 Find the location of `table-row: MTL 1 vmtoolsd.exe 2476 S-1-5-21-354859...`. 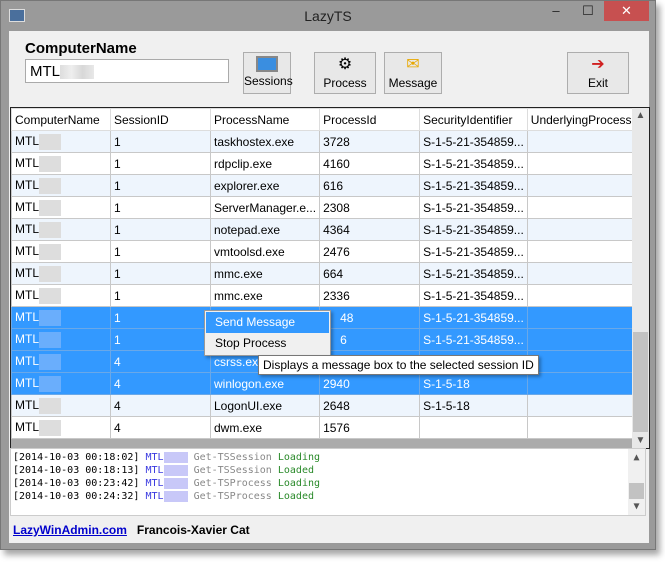

table-row: MTL 1 vmtoolsd.exe 2476 S-1-5-21-354859... is located at coordinates (323, 251).